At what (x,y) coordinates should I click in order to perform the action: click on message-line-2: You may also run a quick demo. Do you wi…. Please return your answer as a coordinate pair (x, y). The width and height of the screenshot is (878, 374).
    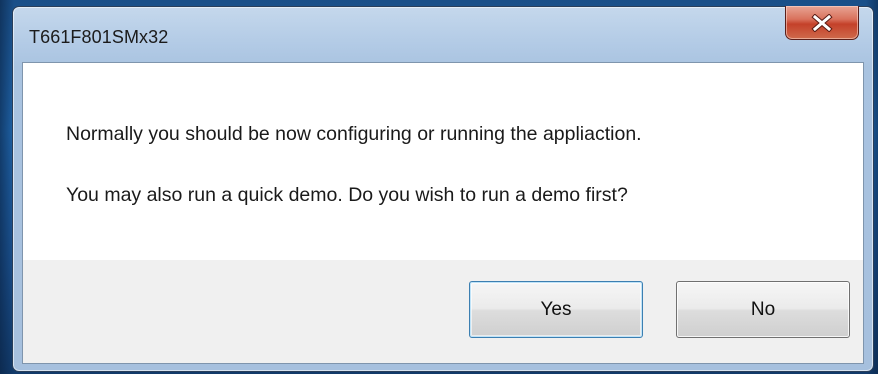
    Looking at the image, I should click on (347, 195).